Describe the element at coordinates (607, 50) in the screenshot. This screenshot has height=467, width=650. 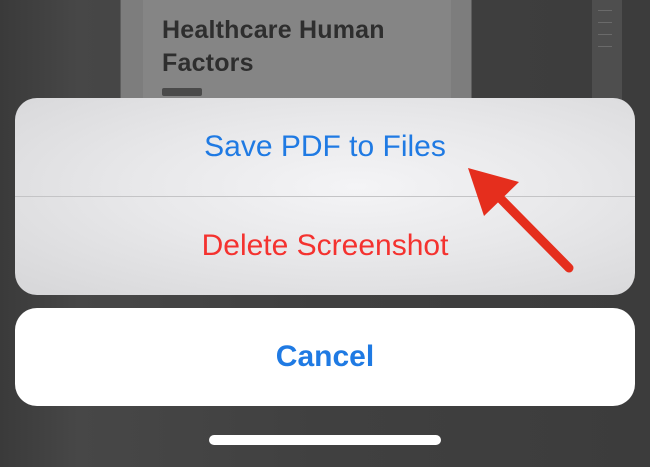
I see `thumbnail-strip` at that location.